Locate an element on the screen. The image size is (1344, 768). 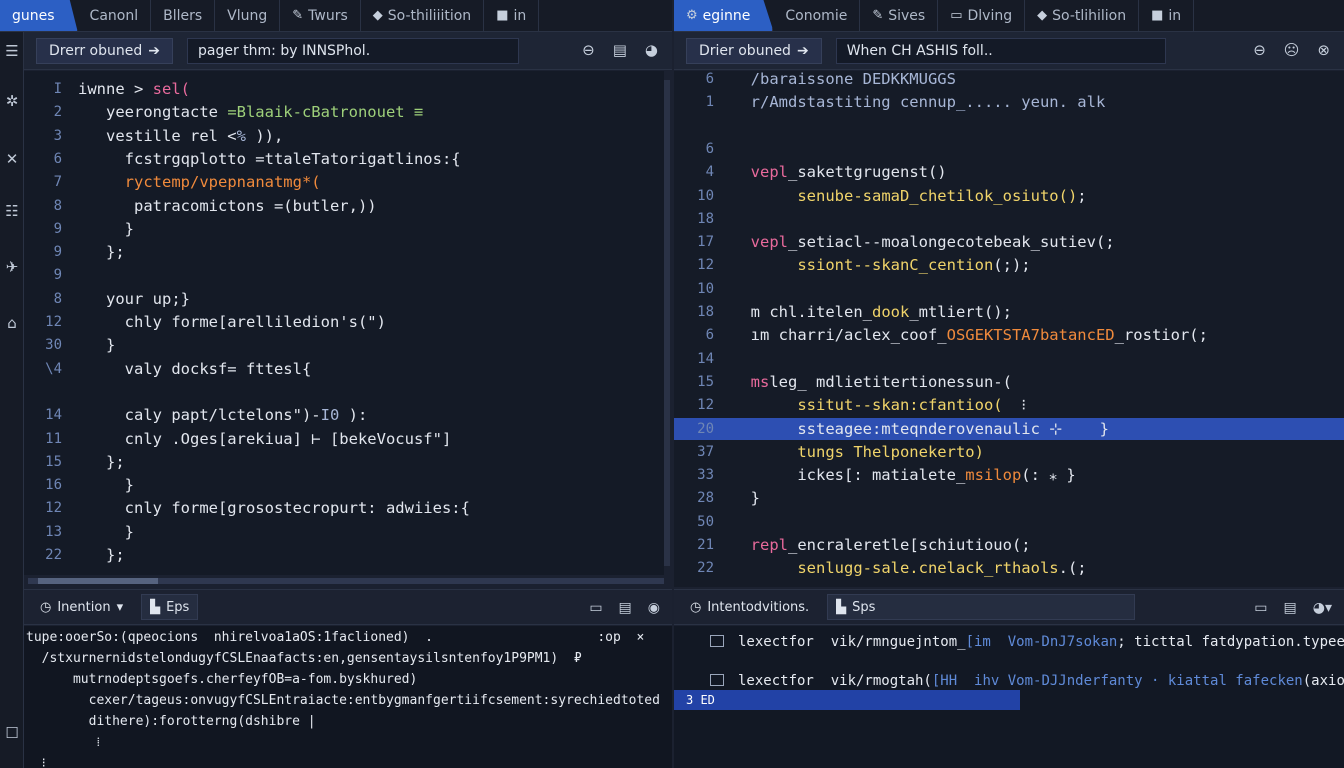
left-run-dropdown: Drerr obuned ➔ is located at coordinates (104, 50).